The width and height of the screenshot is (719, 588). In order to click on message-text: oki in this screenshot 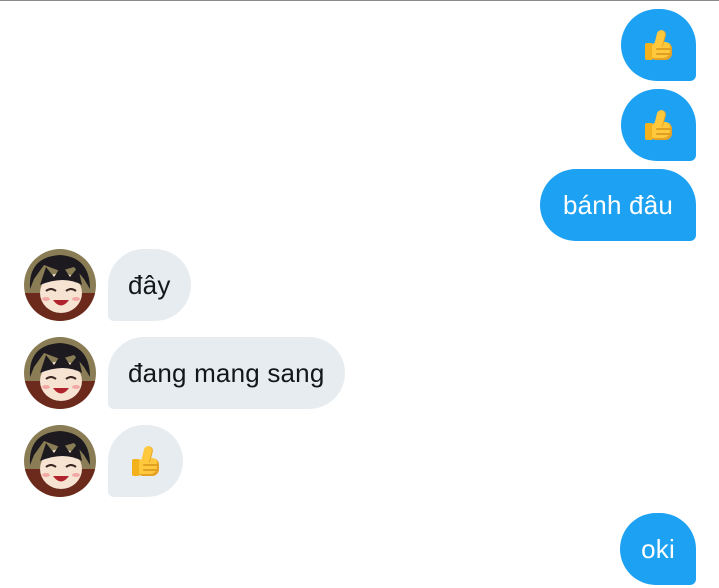, I will do `click(658, 548)`.